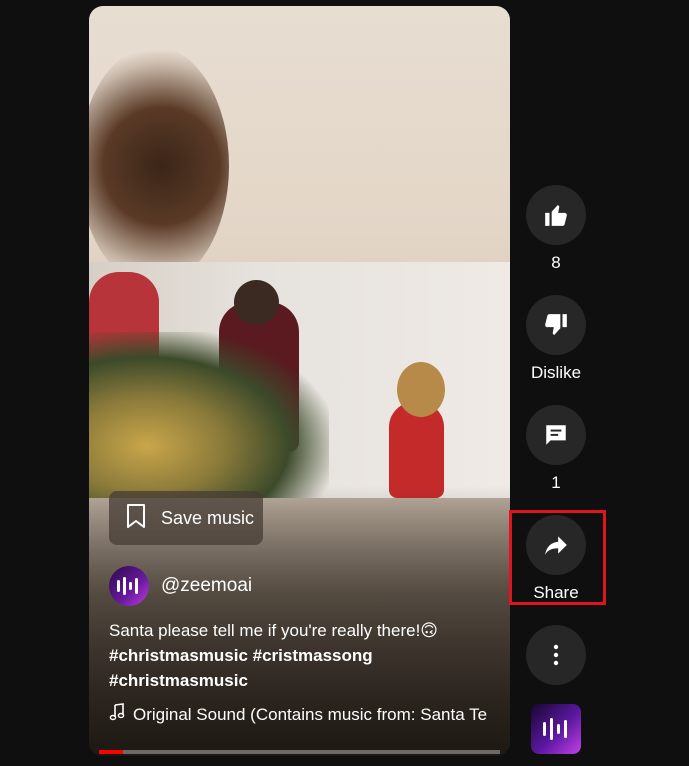 This screenshot has width=689, height=766. I want to click on like-count: 8, so click(556, 262).